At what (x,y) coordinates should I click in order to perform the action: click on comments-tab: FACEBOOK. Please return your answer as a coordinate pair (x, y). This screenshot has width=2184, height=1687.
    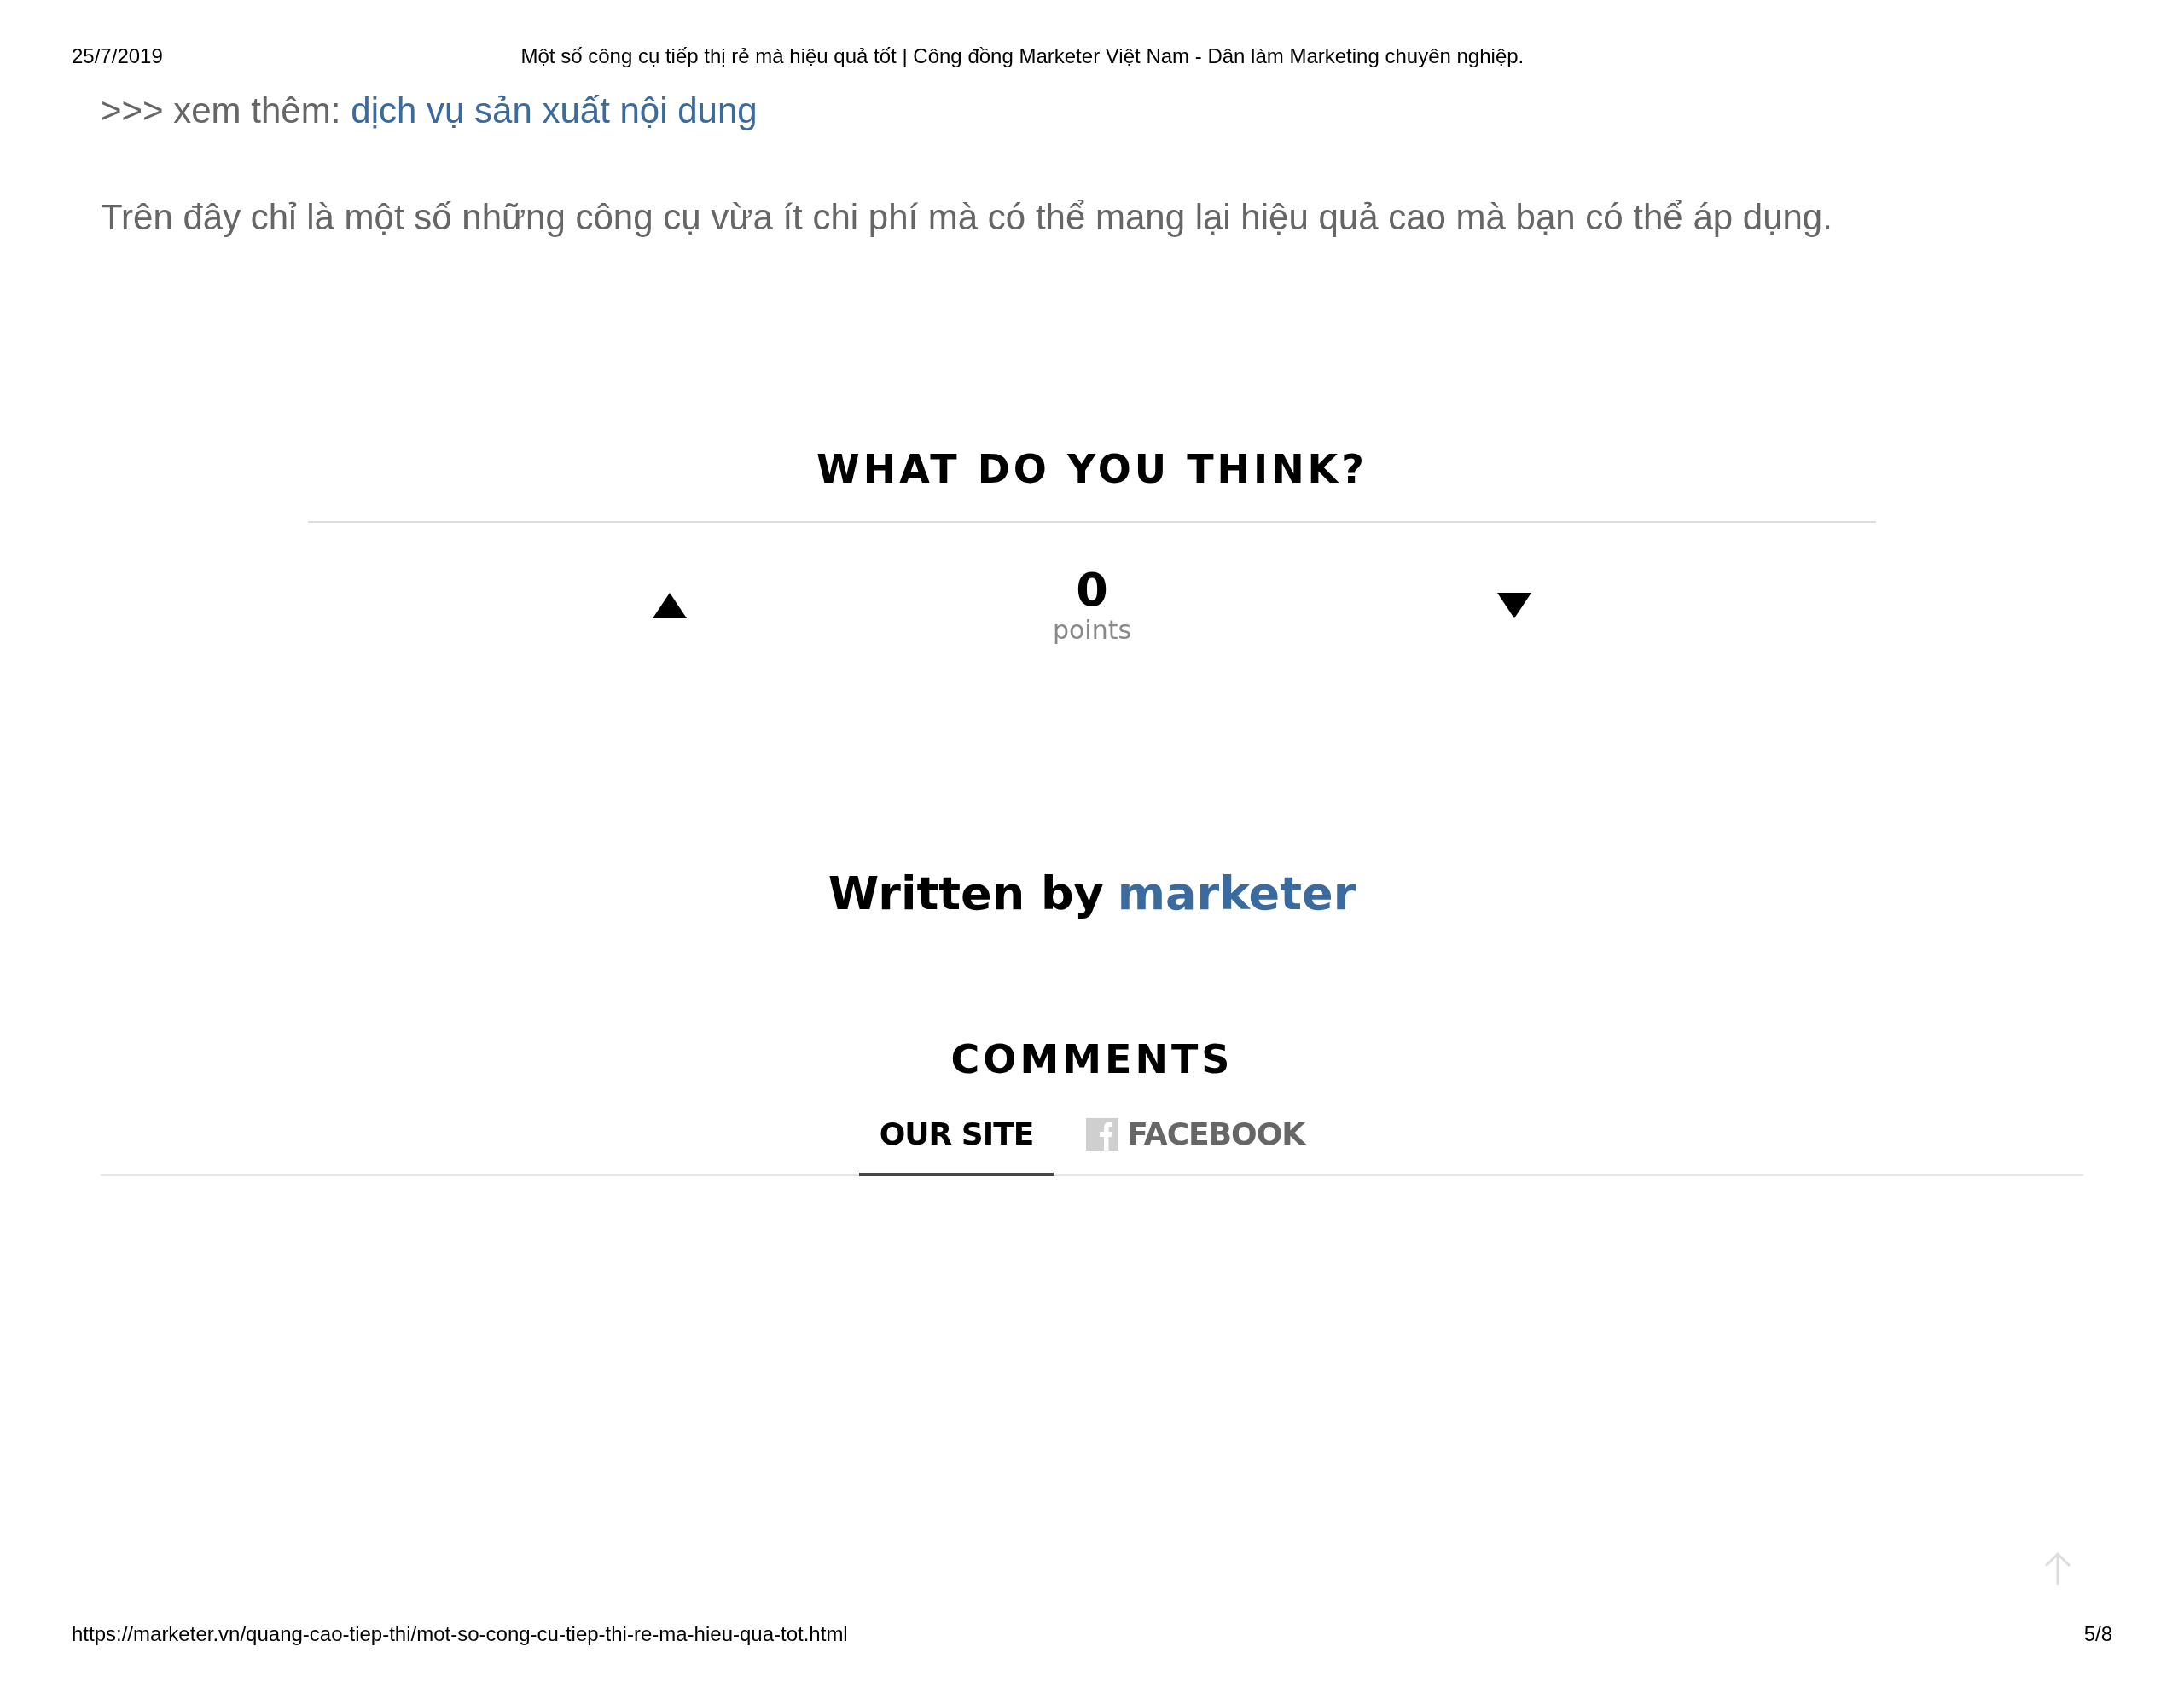
    Looking at the image, I should click on (1196, 1144).